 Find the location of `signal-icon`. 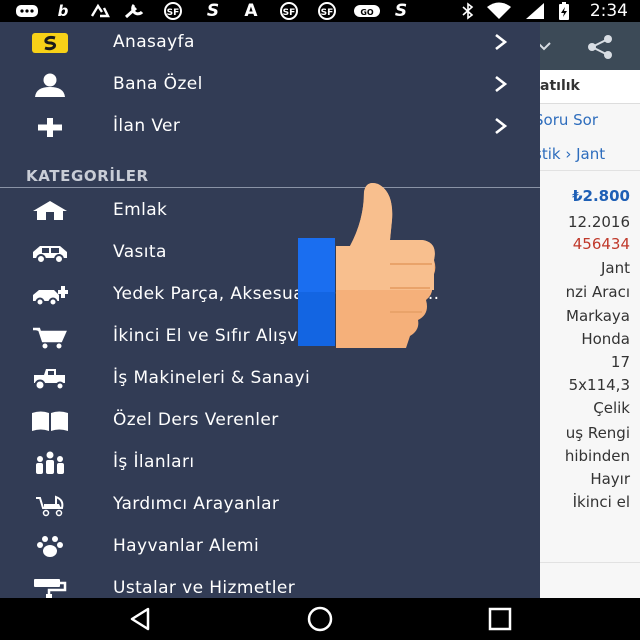

signal-icon is located at coordinates (535, 11).